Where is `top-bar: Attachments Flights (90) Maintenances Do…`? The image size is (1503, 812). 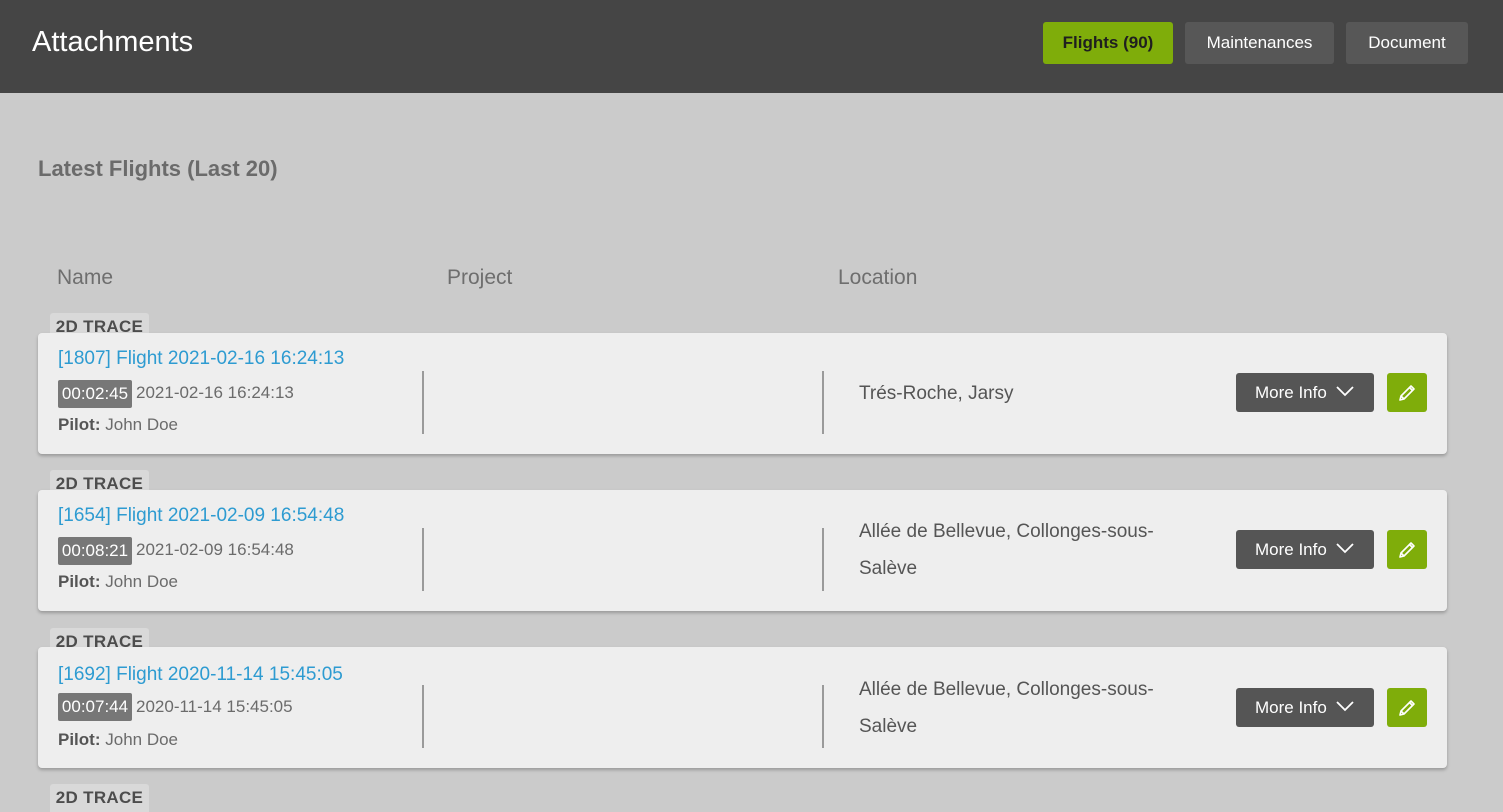
top-bar: Attachments Flights (90) Maintenances Do… is located at coordinates (751, 46).